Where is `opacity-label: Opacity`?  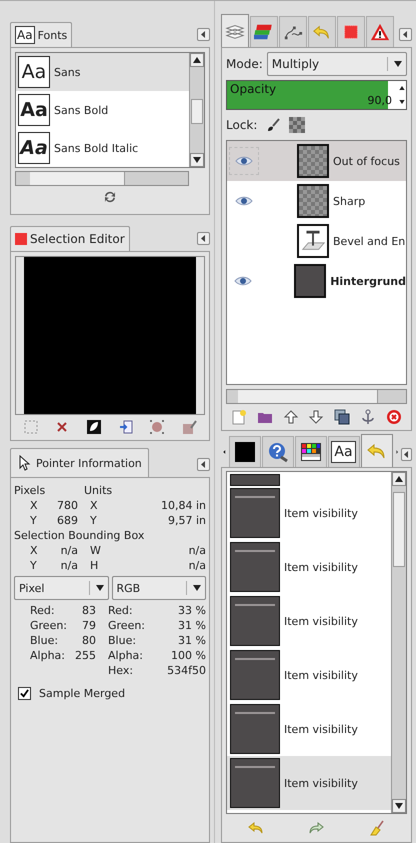 opacity-label: Opacity is located at coordinates (253, 89).